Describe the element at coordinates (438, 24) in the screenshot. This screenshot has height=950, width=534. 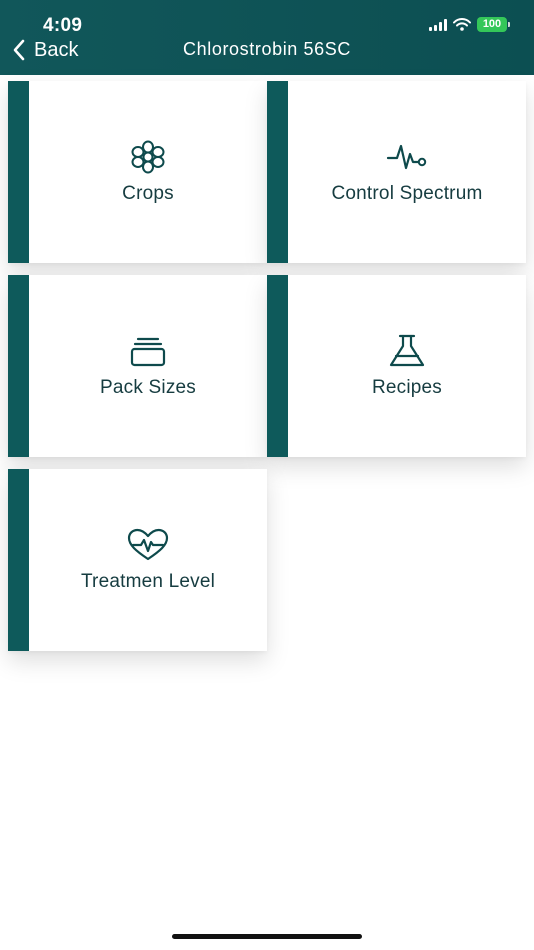
I see `cellular-signal-icon` at that location.